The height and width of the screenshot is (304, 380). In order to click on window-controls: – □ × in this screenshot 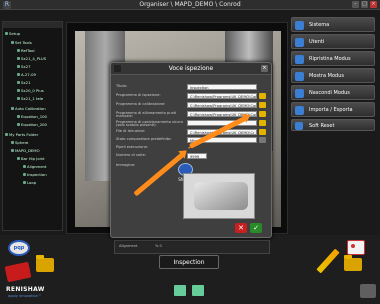, I will do `click(364, 4)`.